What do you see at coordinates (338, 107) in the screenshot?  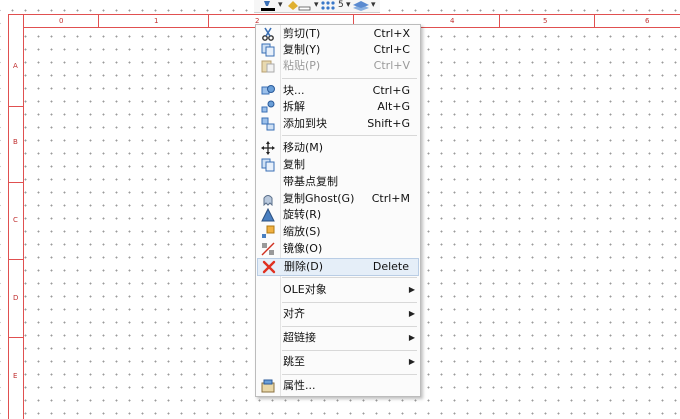 I see `menu-item-explode: 拆解 Alt+G` at bounding box center [338, 107].